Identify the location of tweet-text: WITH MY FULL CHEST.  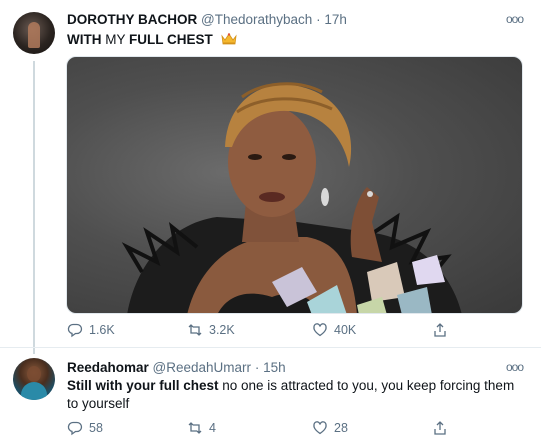
(152, 40).